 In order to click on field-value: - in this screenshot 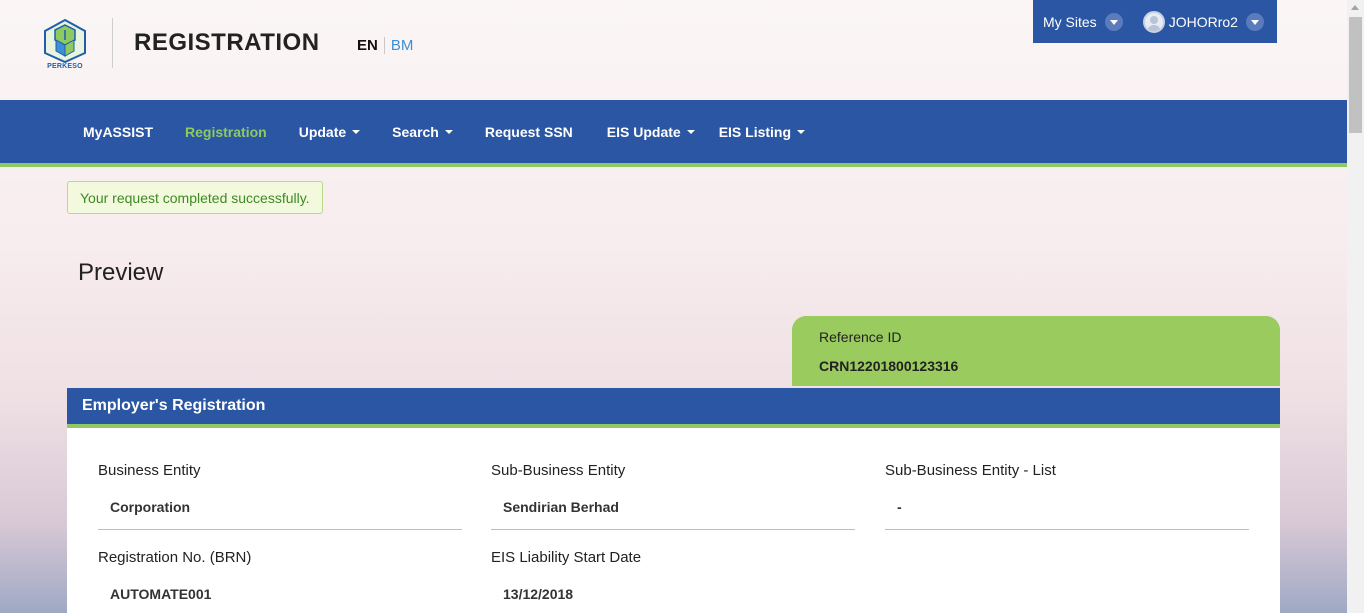, I will do `click(1067, 514)`.